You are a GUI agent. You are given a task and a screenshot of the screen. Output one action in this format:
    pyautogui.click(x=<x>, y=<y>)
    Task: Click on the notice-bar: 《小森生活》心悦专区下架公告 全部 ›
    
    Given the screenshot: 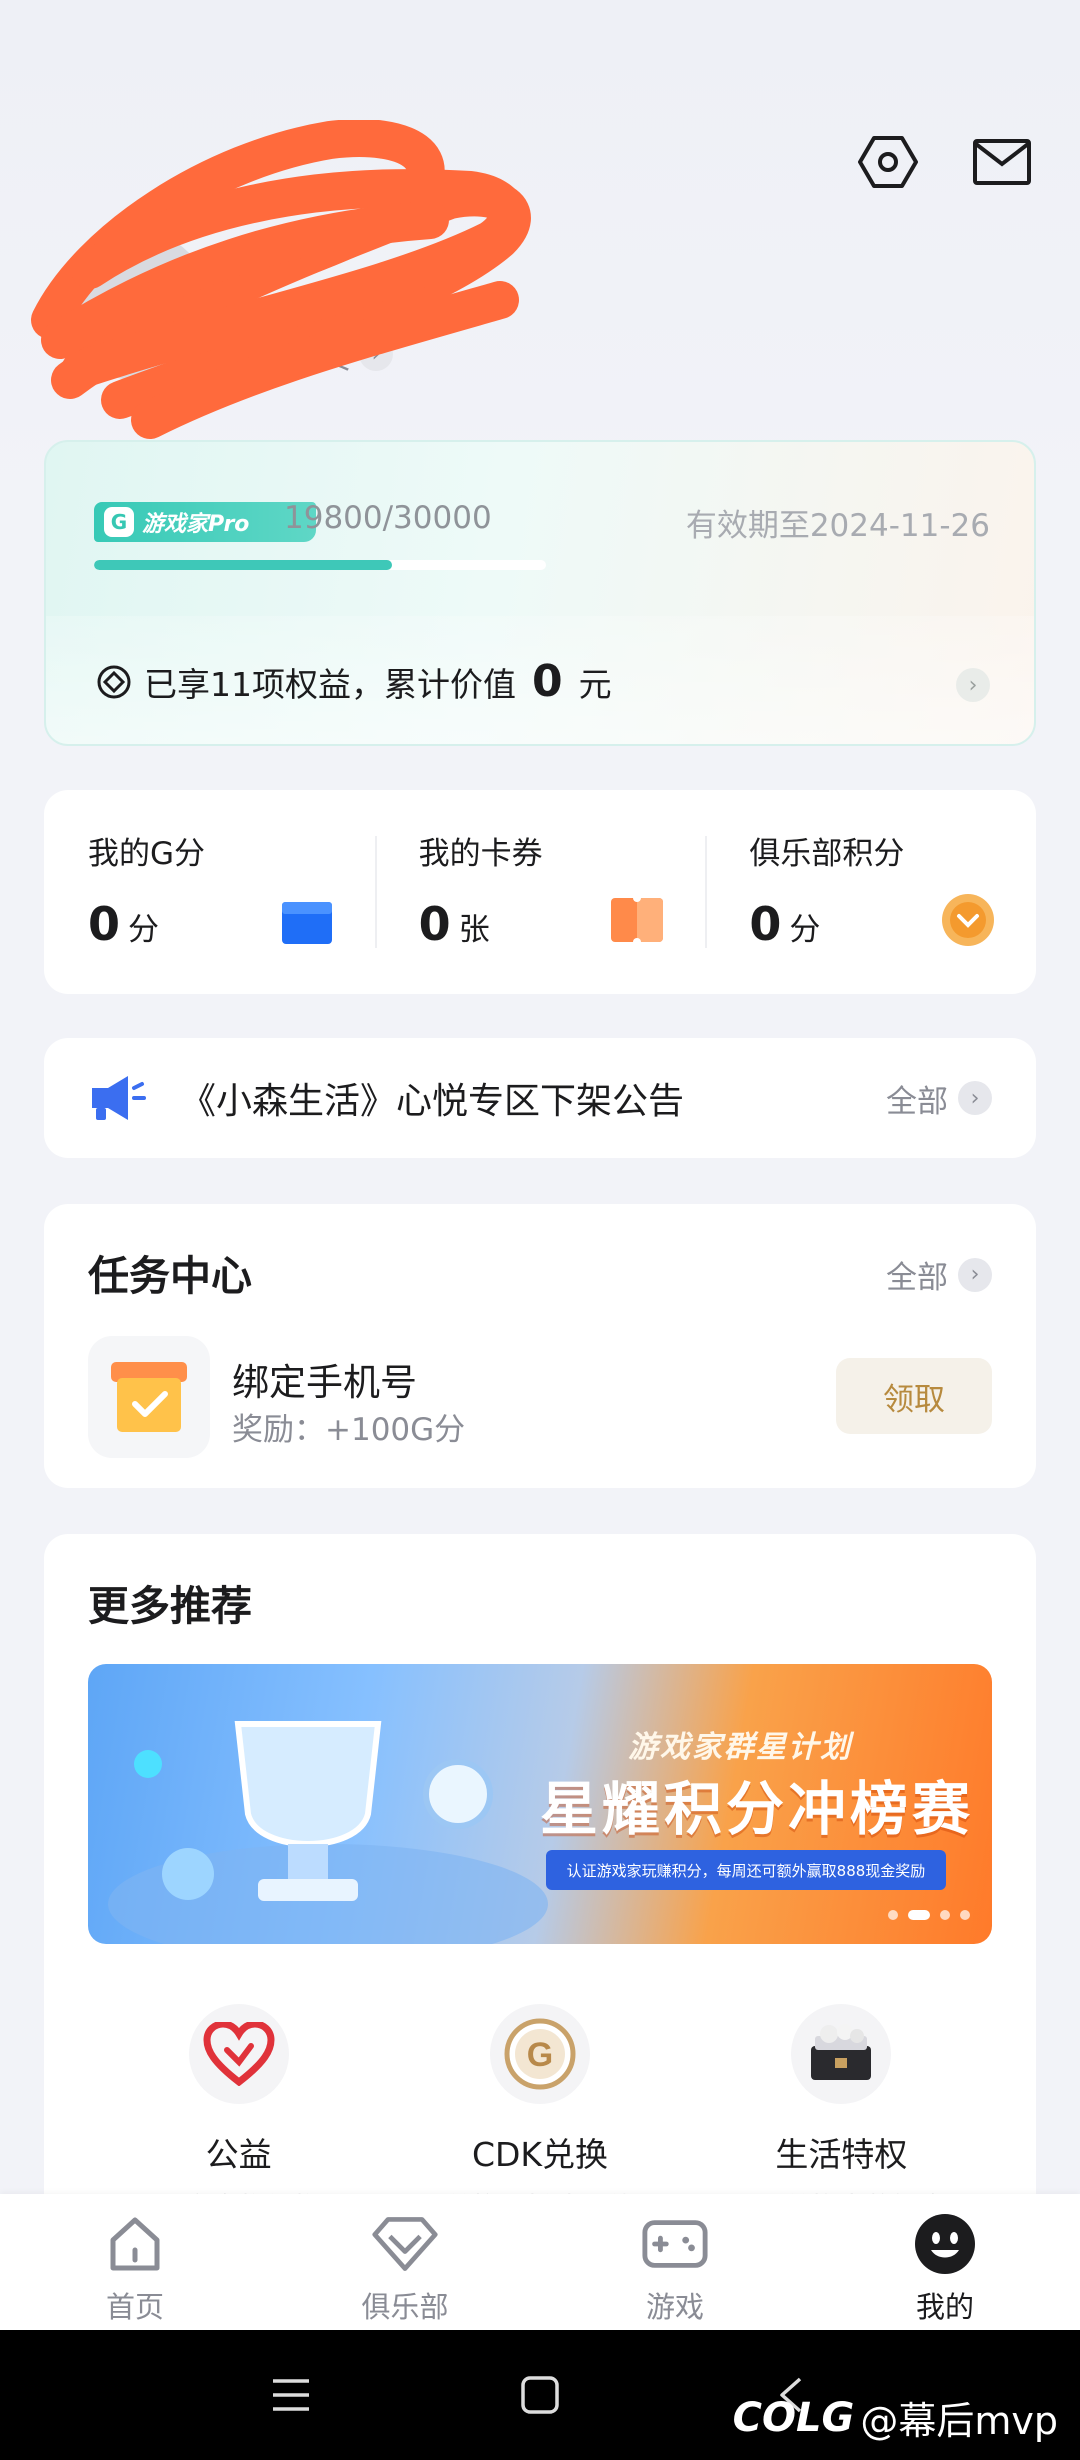 What is the action you would take?
    pyautogui.click(x=540, y=1098)
    